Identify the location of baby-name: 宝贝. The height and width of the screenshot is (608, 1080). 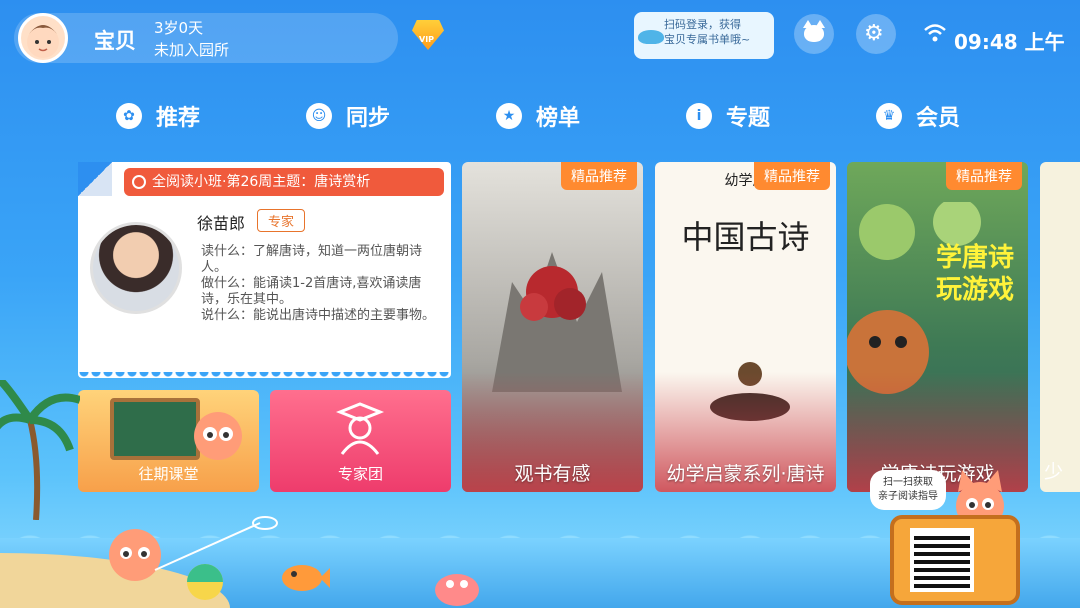
(115, 41).